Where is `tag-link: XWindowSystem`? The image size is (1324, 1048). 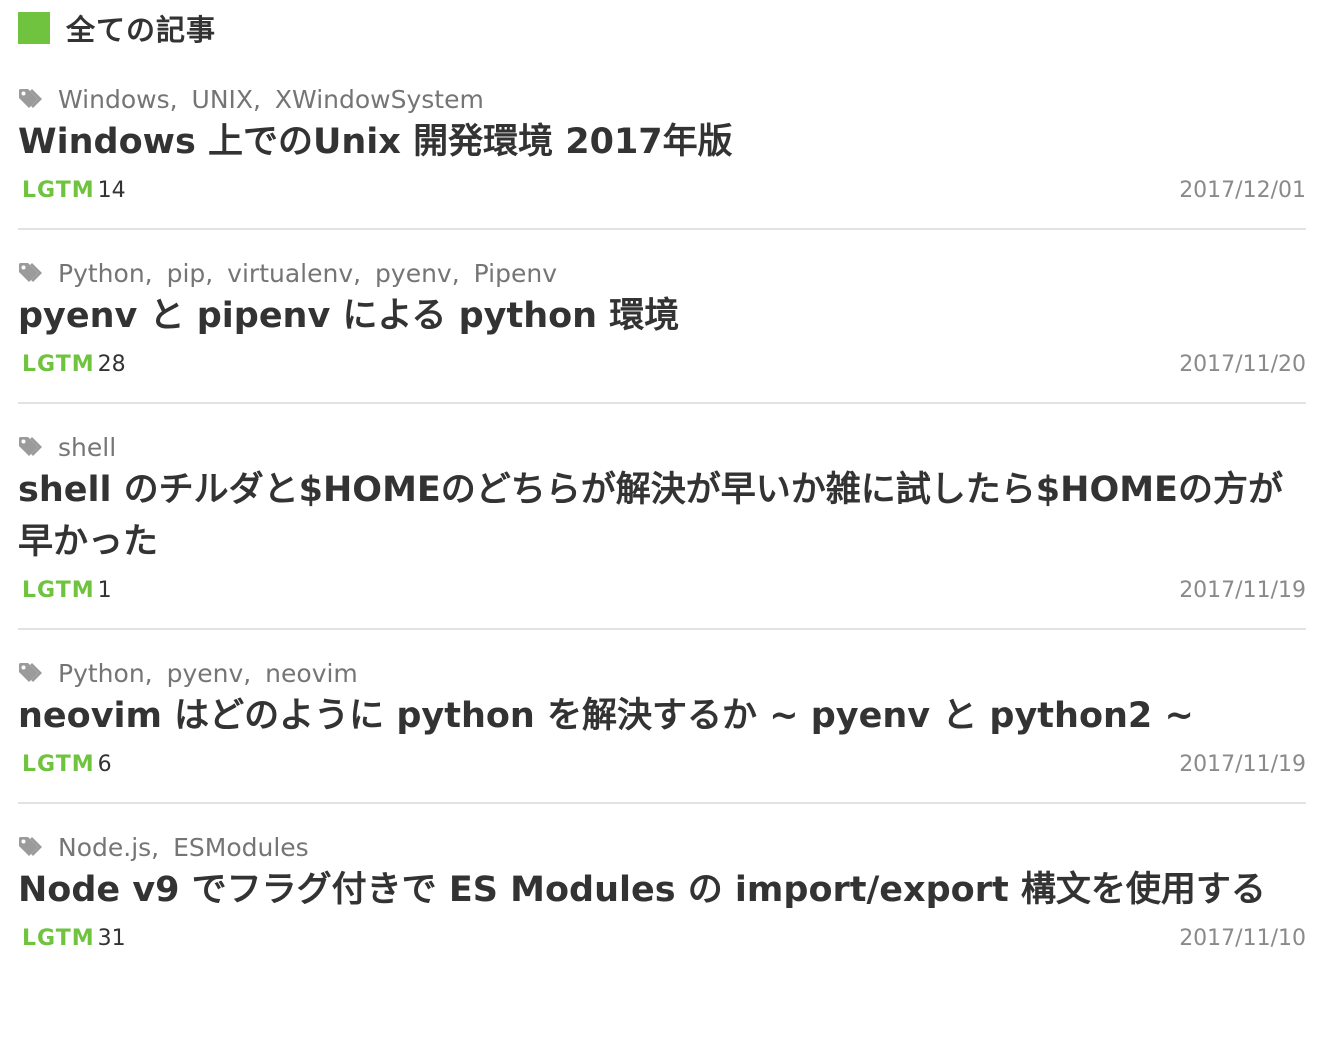
tag-link: XWindowSystem is located at coordinates (379, 99).